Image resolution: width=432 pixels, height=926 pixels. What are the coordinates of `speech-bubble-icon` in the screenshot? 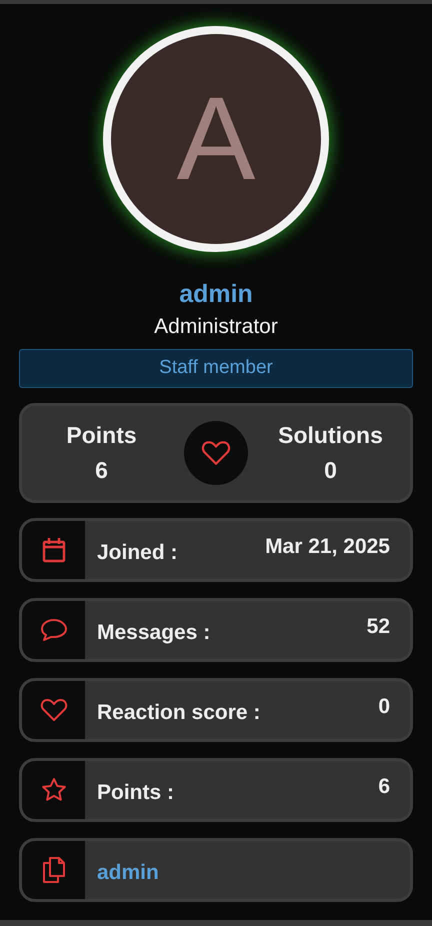 It's located at (54, 630).